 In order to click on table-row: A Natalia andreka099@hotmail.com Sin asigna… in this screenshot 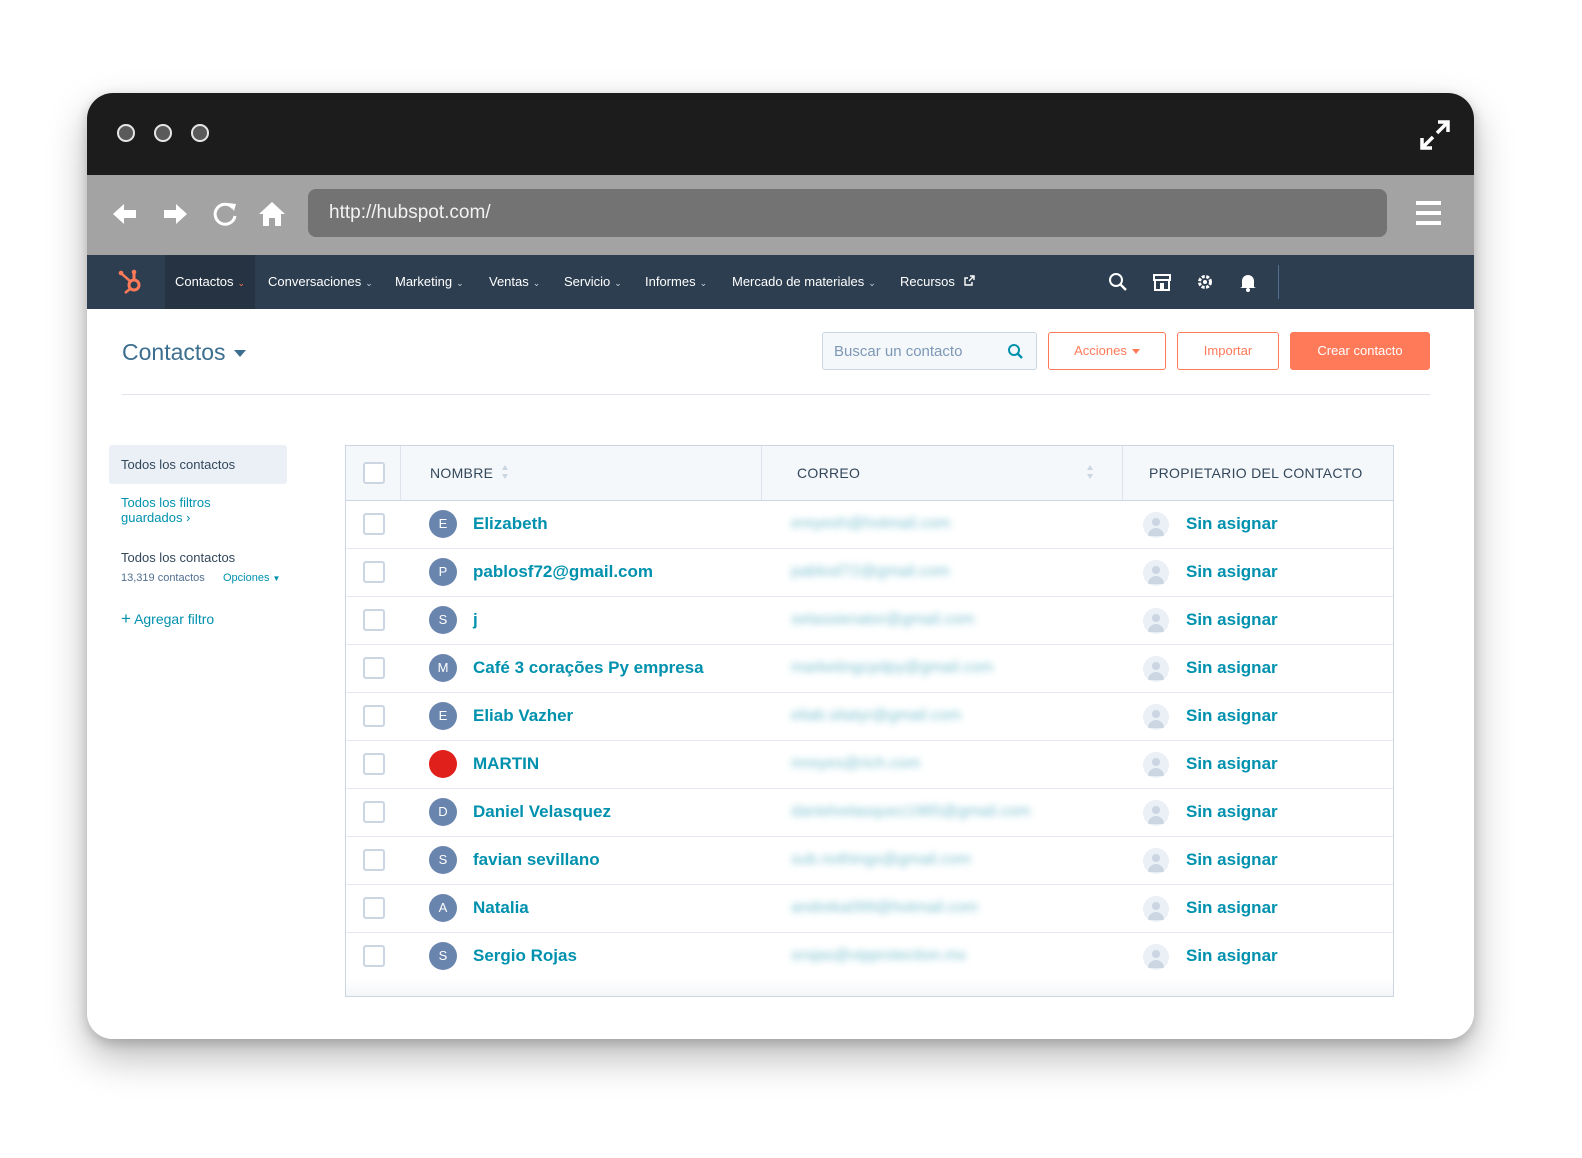, I will do `click(869, 908)`.